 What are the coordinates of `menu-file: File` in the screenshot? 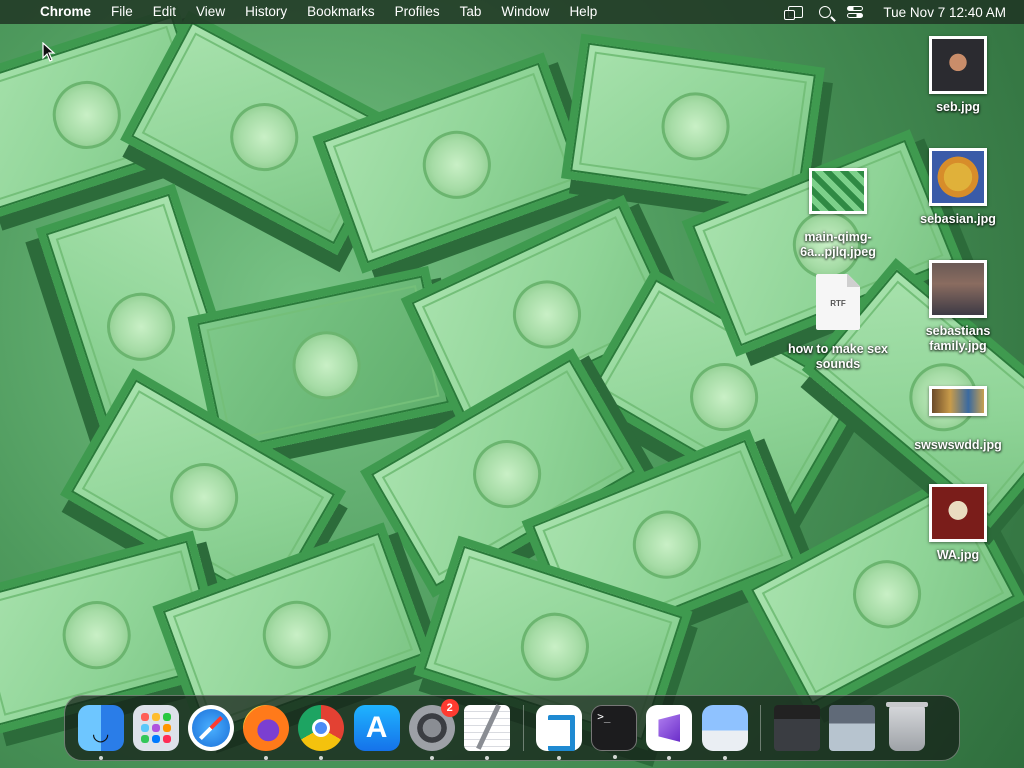 It's located at (122, 12).